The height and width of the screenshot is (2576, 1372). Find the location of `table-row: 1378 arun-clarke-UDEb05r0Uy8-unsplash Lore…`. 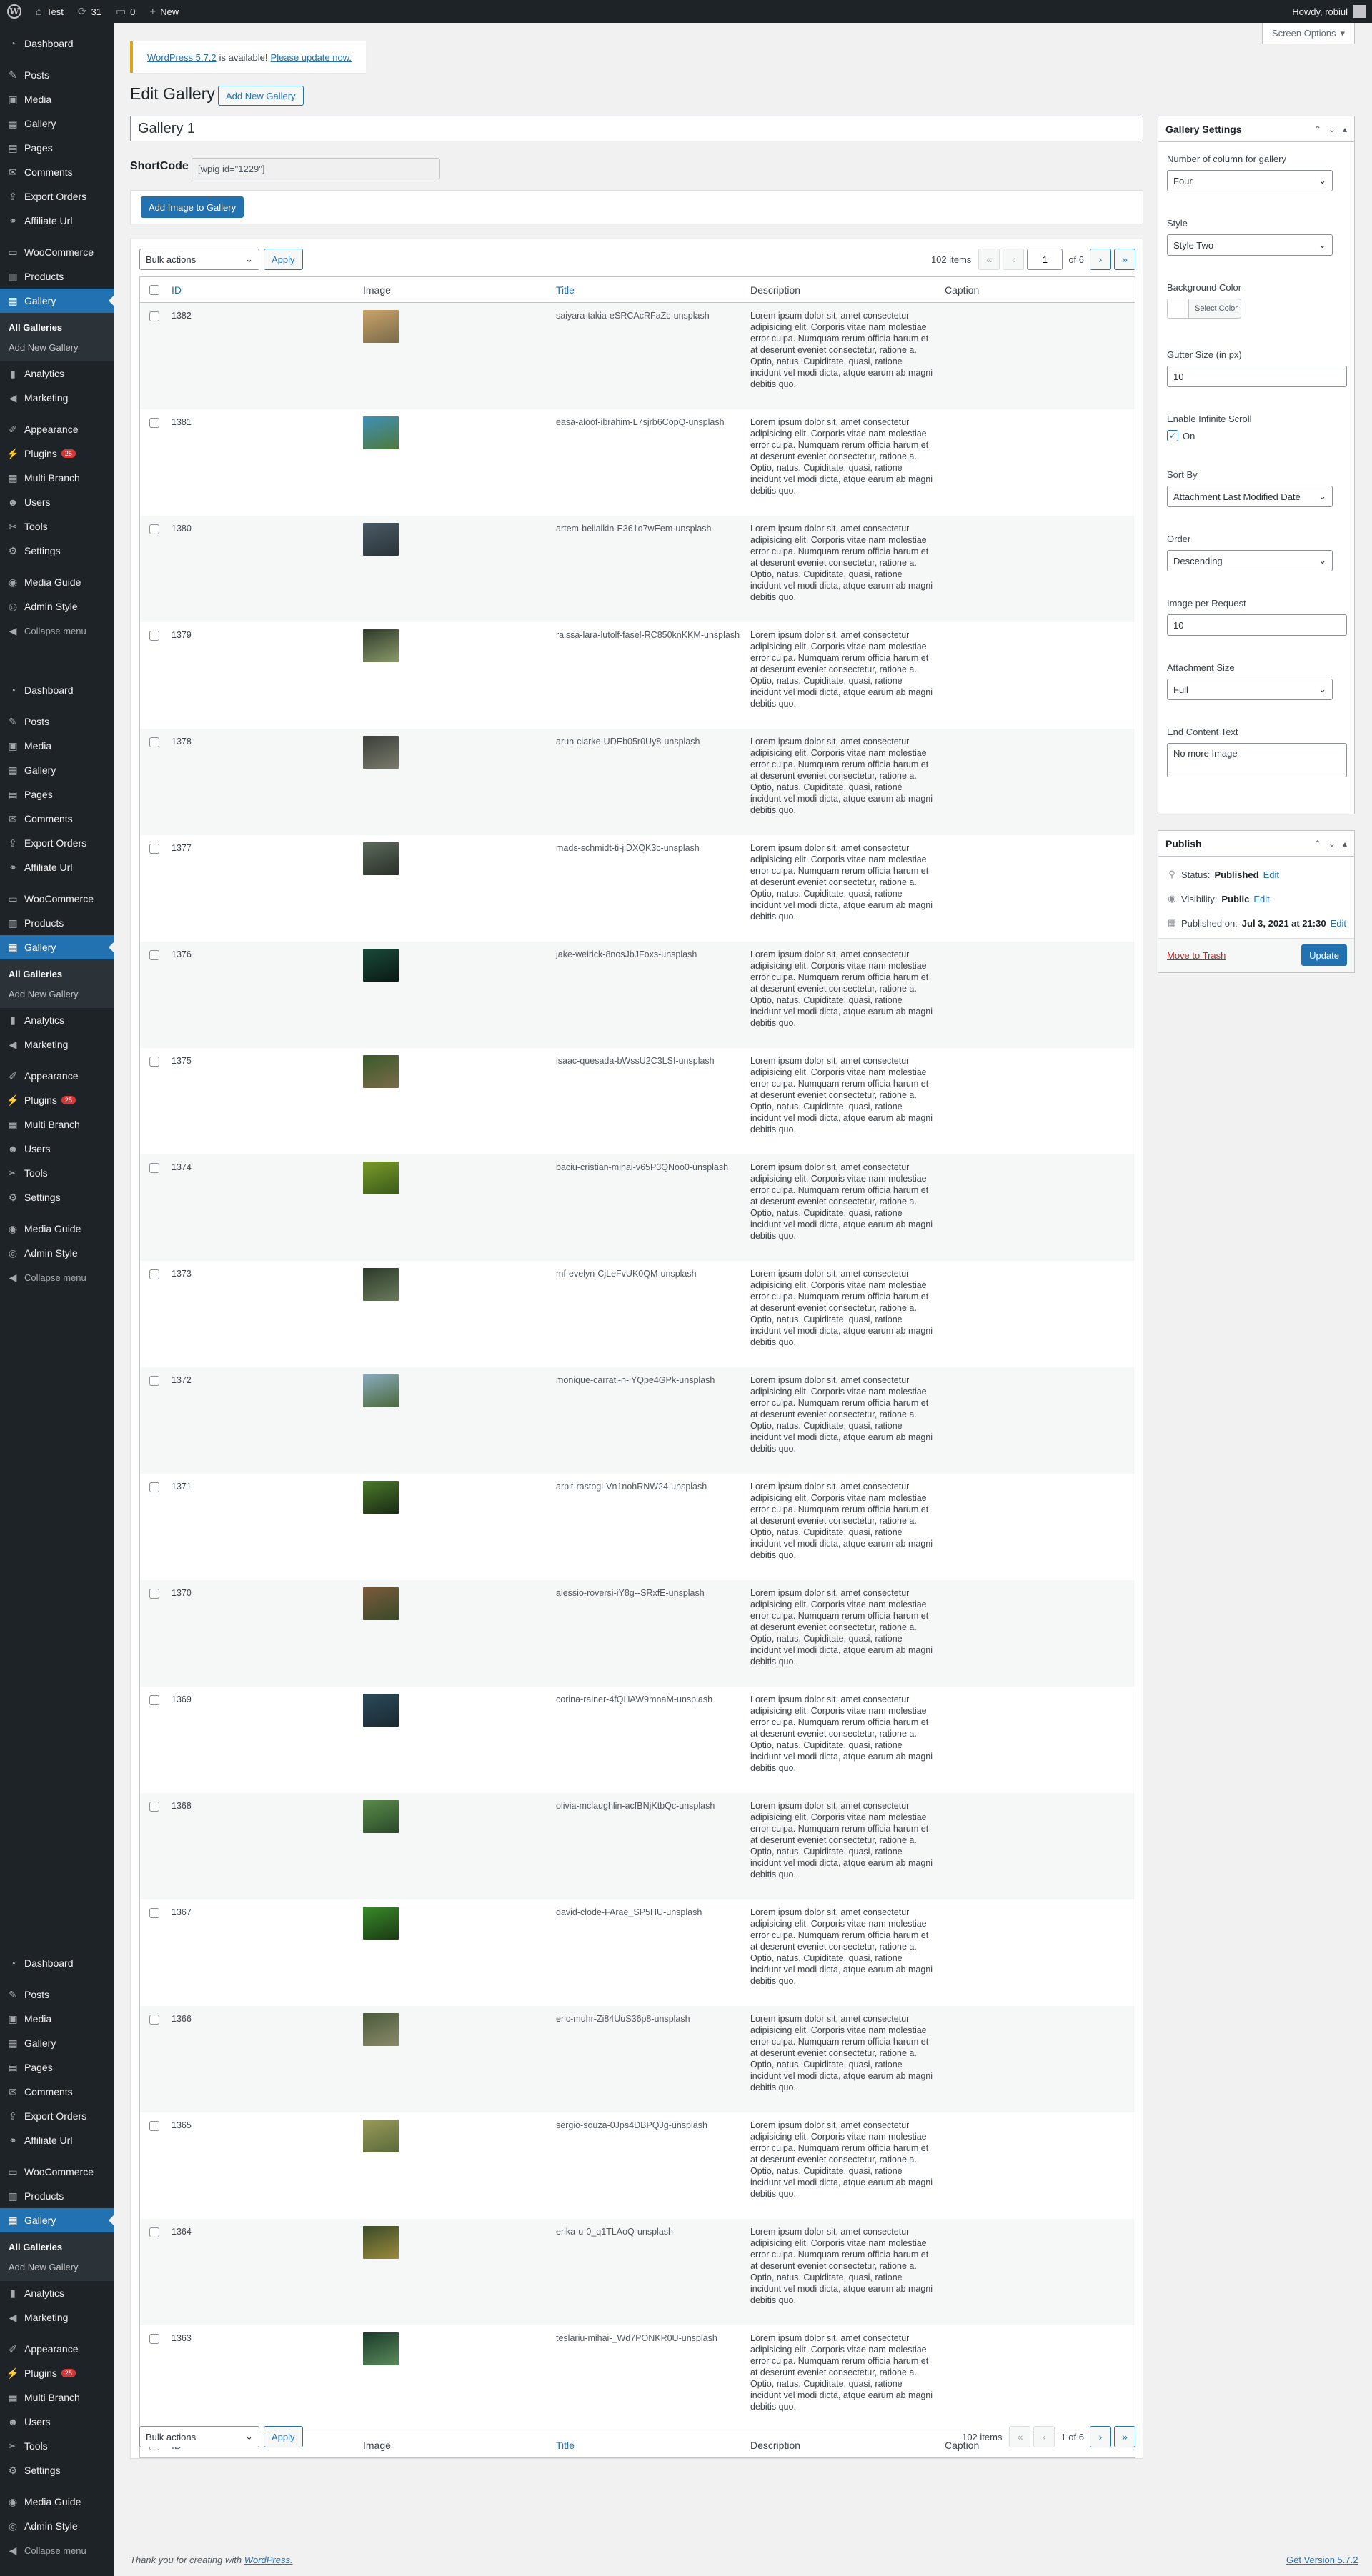

table-row: 1378 arun-clarke-UDEb05r0Uy8-unsplash Lore… is located at coordinates (637, 782).